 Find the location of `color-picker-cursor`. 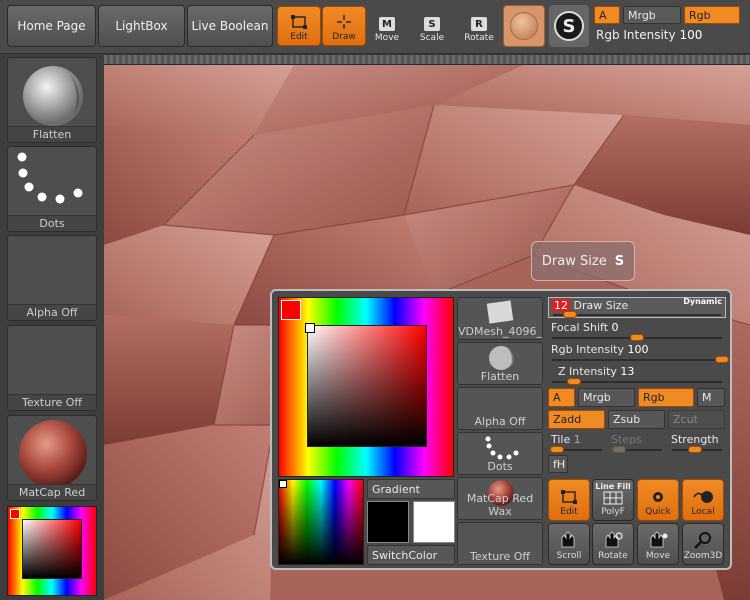

color-picker-cursor is located at coordinates (310, 328).